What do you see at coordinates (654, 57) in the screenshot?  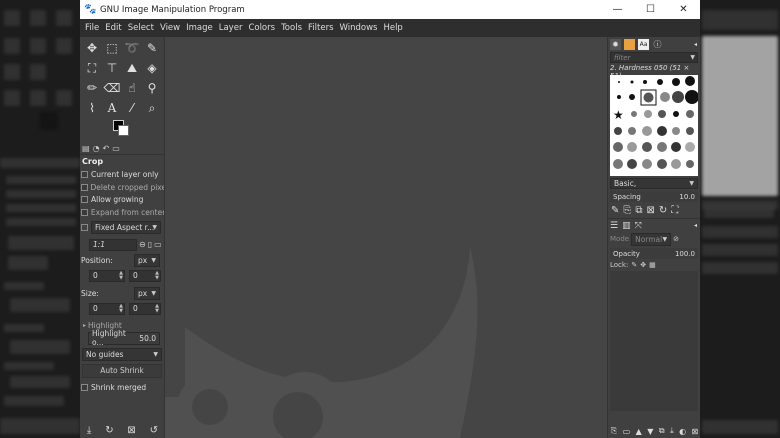 I see `brush-filter-input: filter ▼` at bounding box center [654, 57].